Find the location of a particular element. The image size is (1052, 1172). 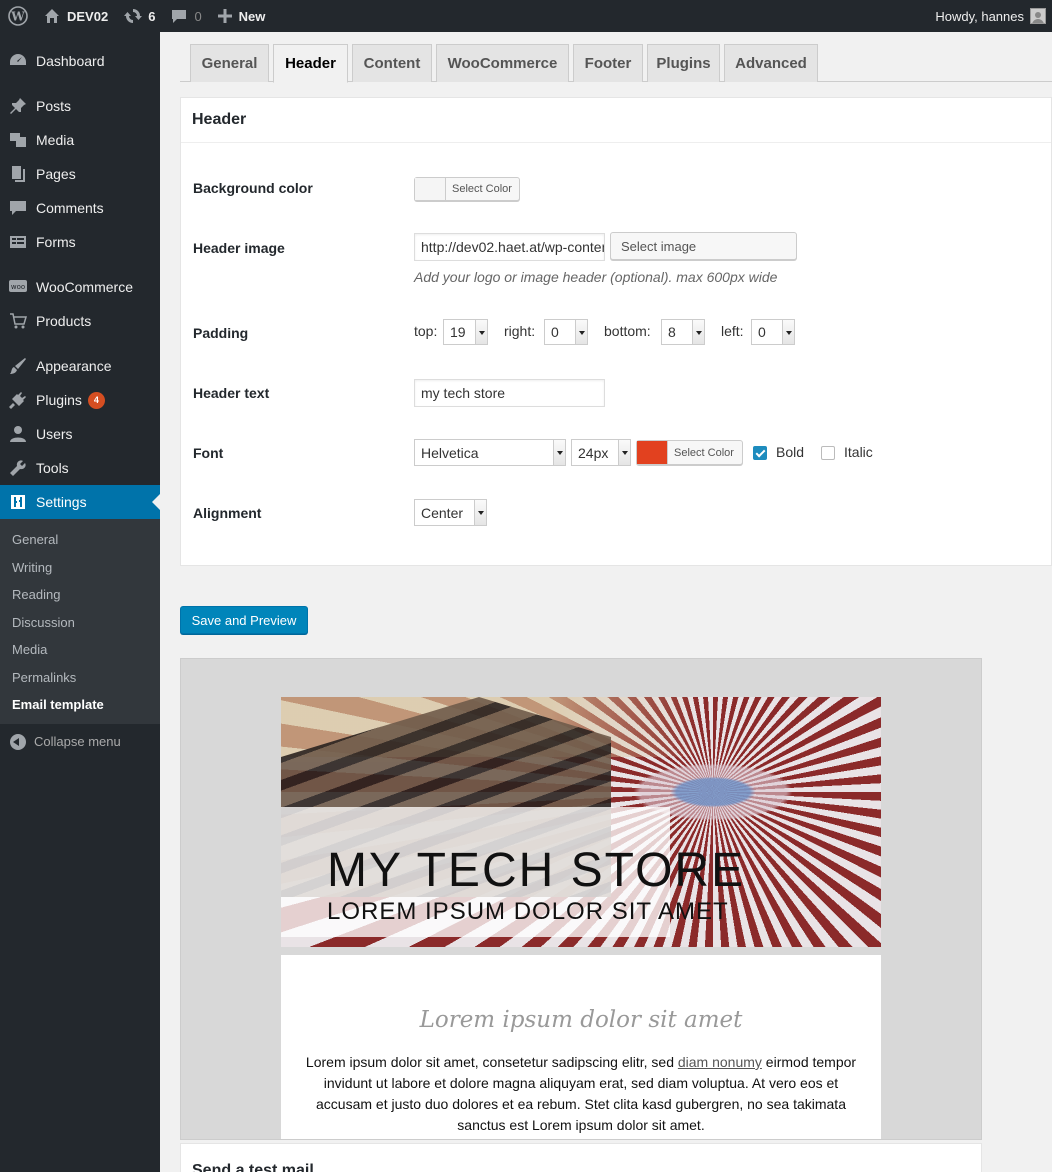

bold-label: Bold is located at coordinates (790, 452).